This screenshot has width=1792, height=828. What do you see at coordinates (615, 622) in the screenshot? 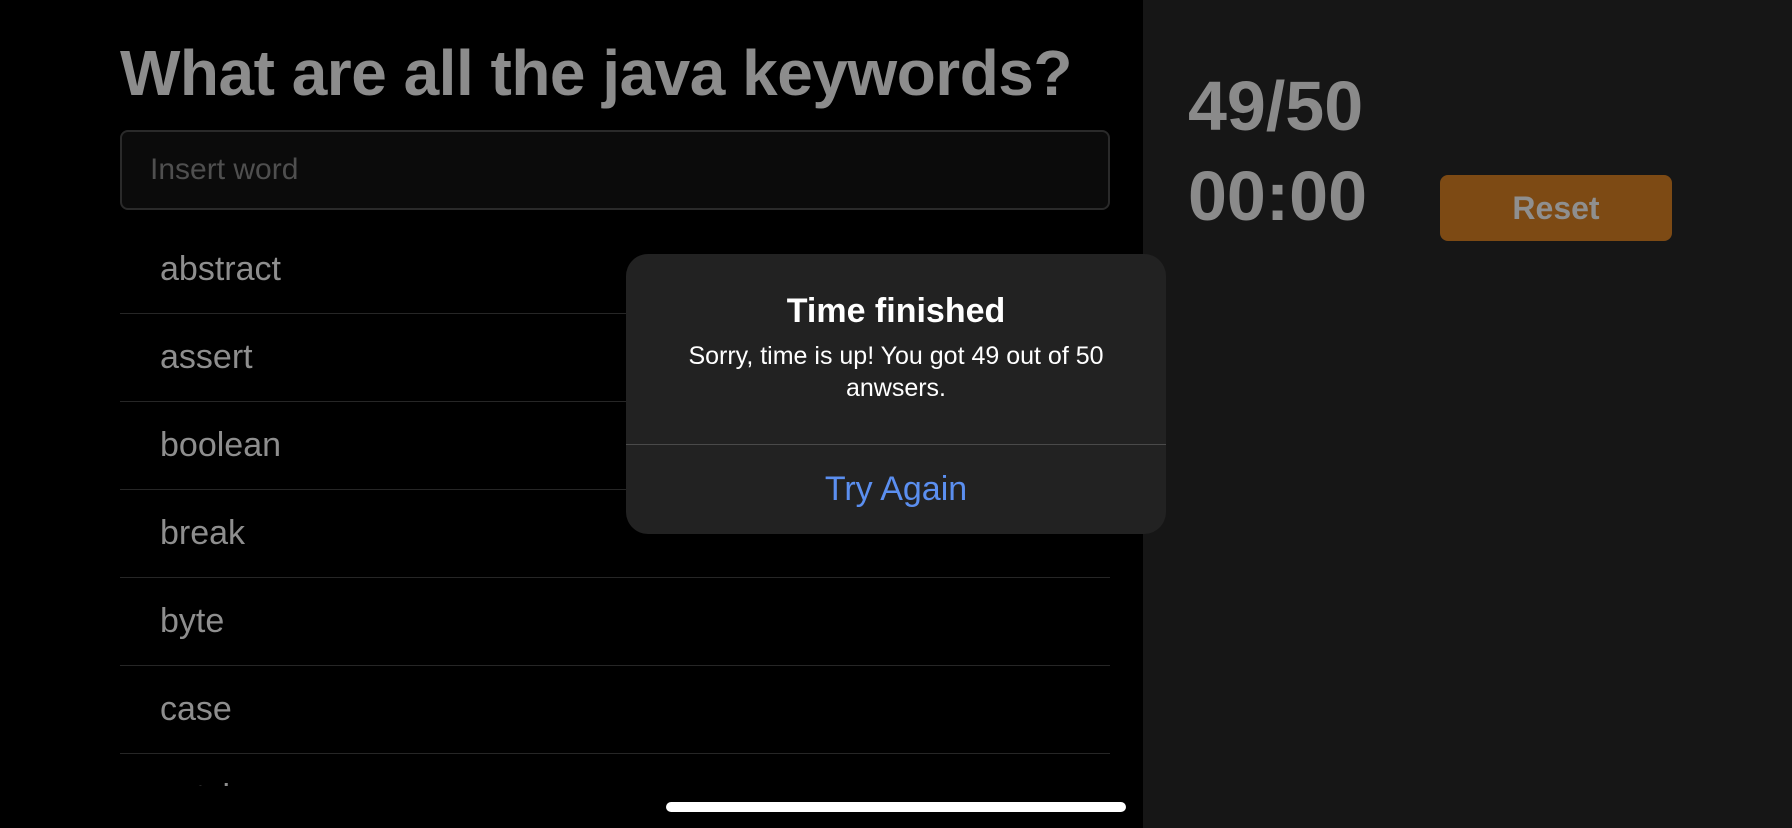
I see `list-item: byte` at bounding box center [615, 622].